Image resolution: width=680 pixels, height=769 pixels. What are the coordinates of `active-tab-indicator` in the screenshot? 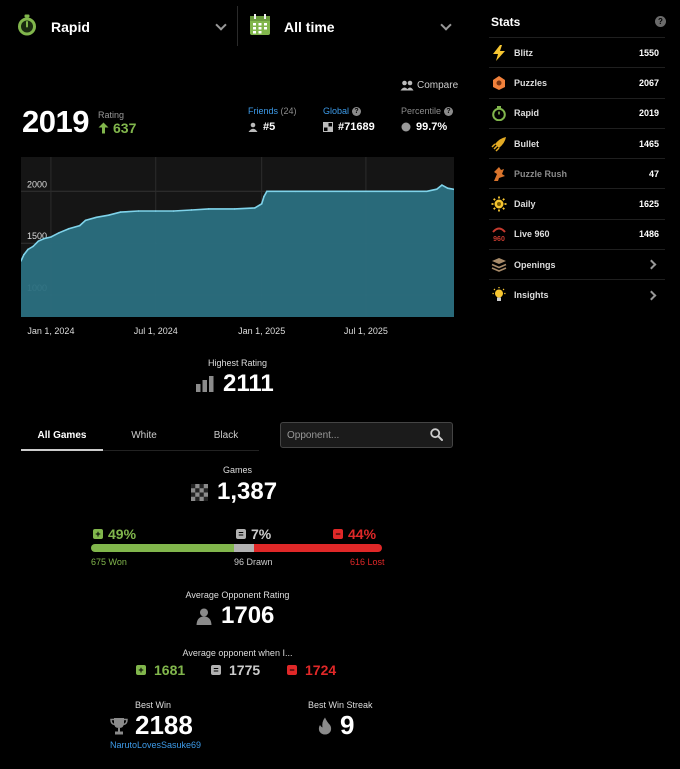 It's located at (62, 450).